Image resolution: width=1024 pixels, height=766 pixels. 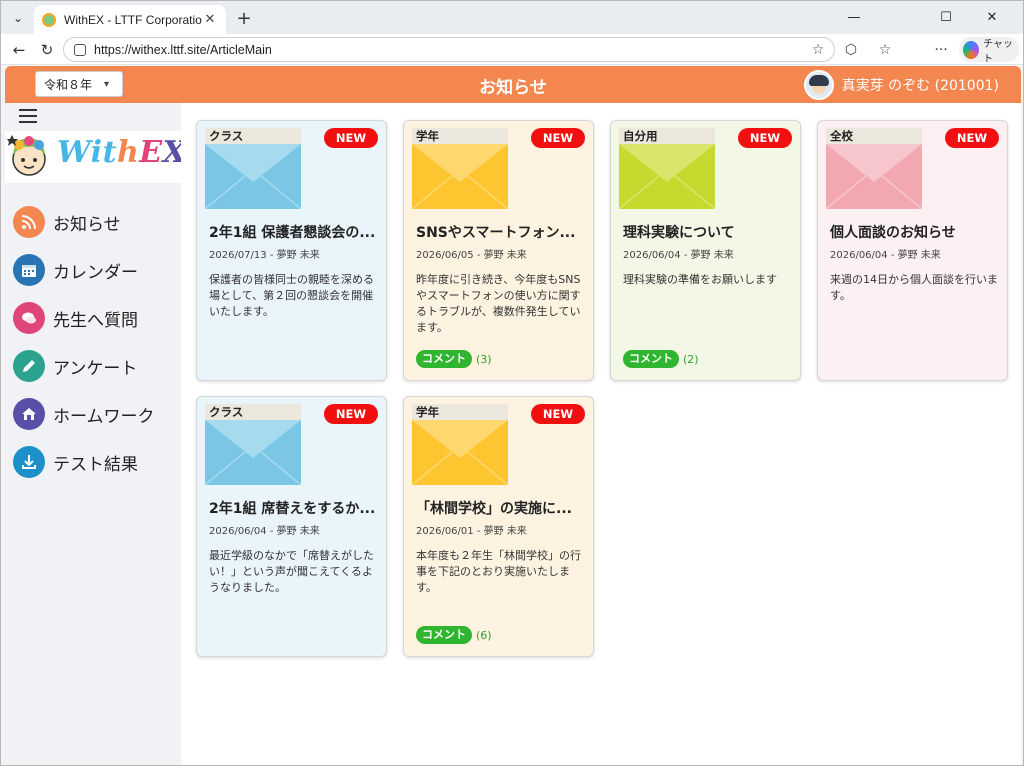 I want to click on maximize-icon: ☐, so click(x=946, y=17).